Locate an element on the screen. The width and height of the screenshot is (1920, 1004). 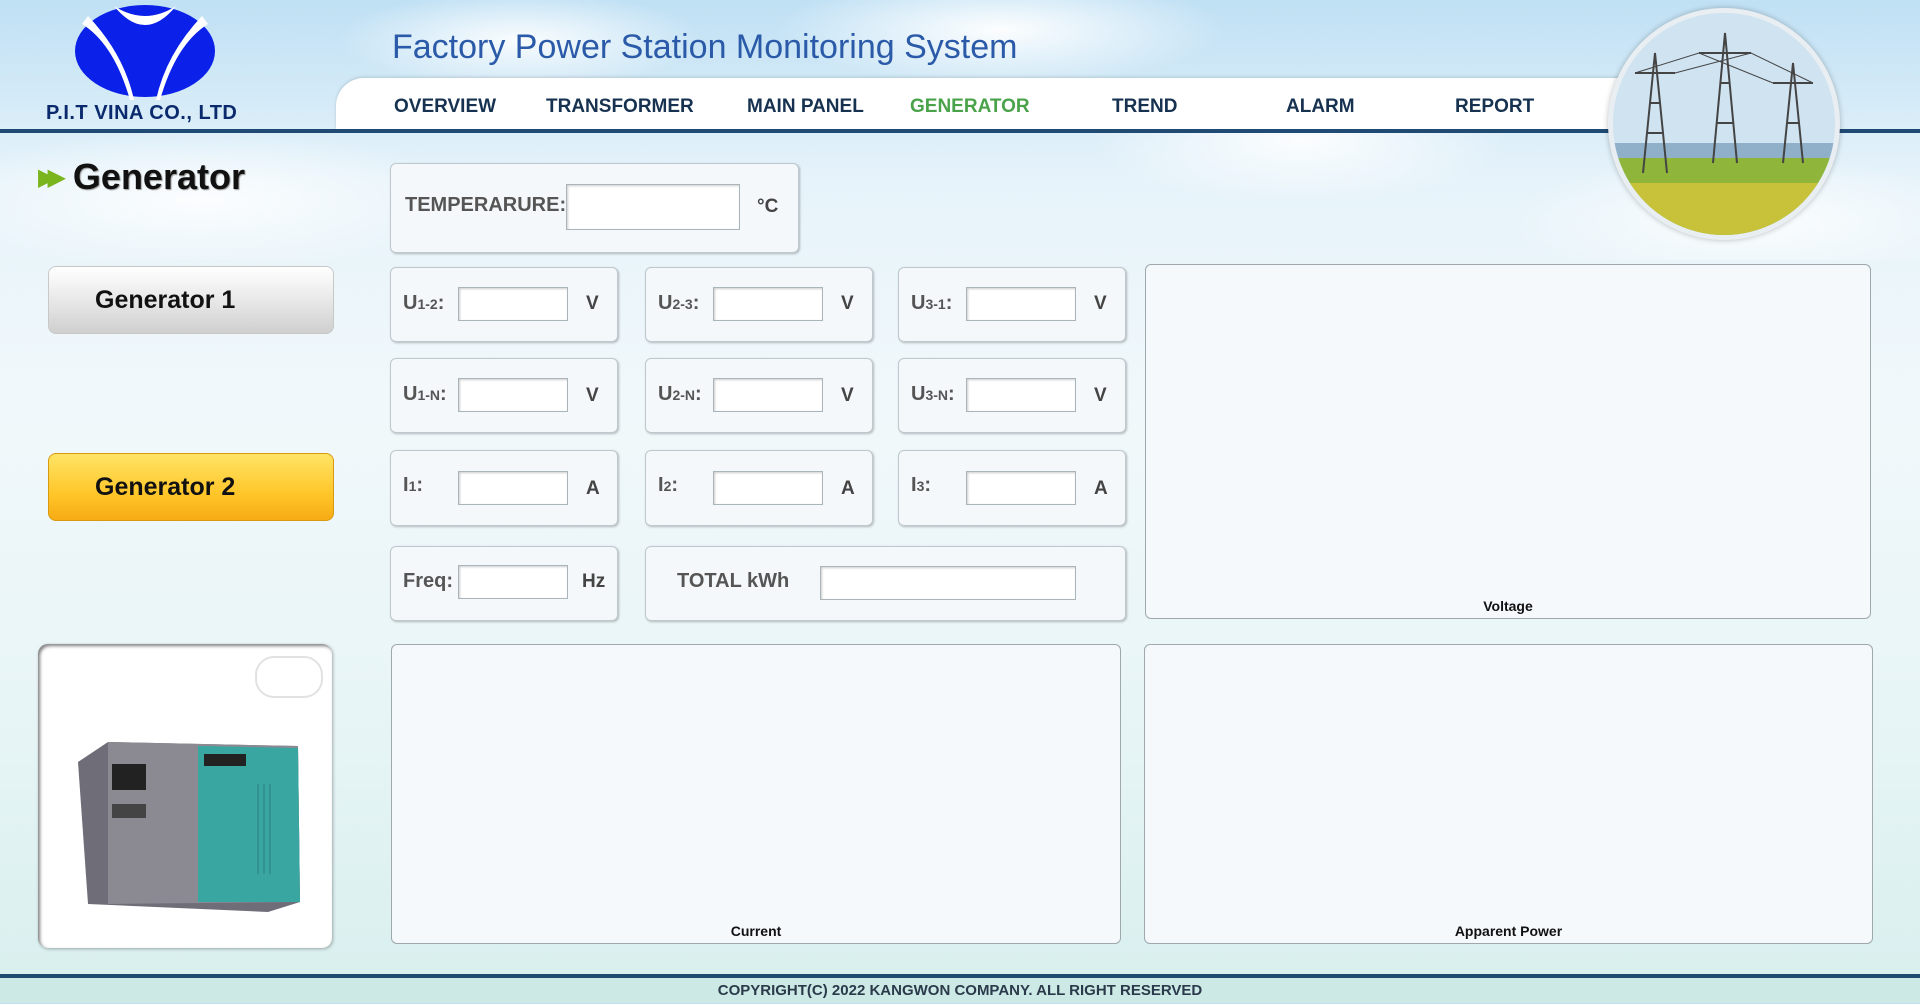
total-kwh-label: TOTAL kWh is located at coordinates (733, 581).